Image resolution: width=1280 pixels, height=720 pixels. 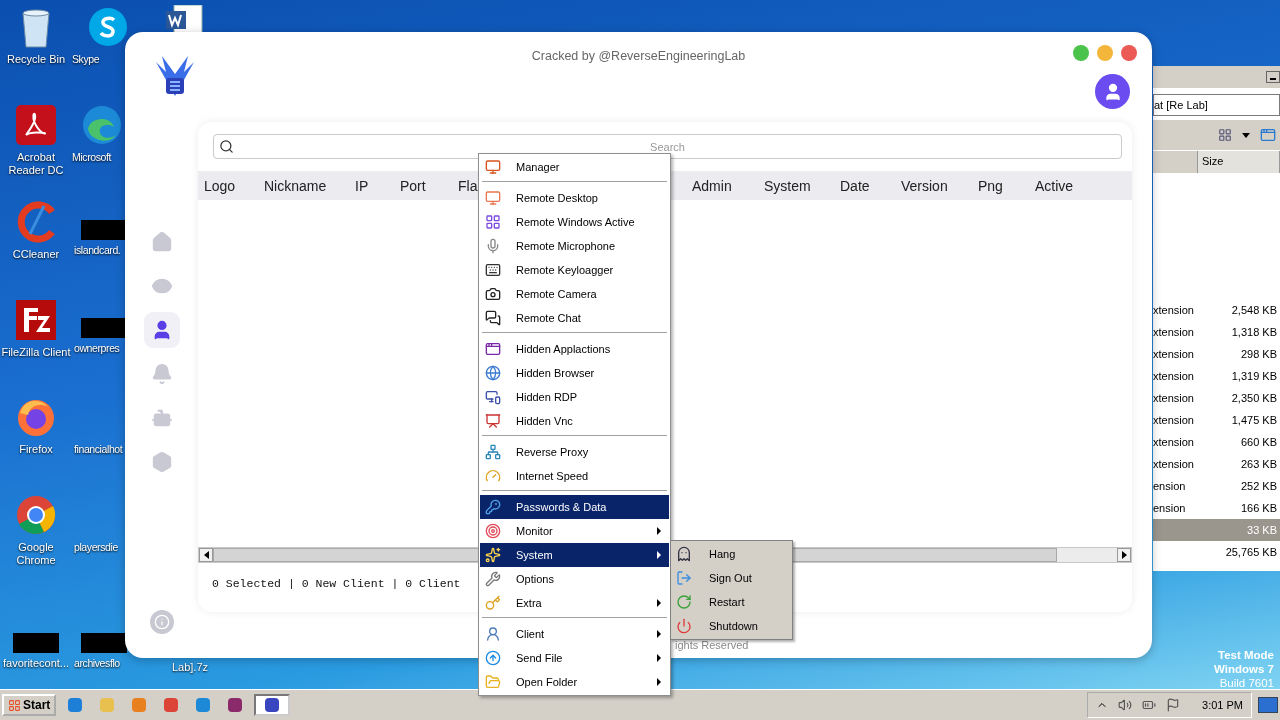 What do you see at coordinates (924, 185) in the screenshot?
I see `column-header: Version` at bounding box center [924, 185].